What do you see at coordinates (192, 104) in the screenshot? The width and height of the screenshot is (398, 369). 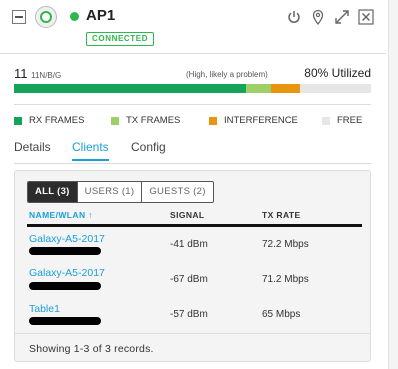 I see `divider` at bounding box center [192, 104].